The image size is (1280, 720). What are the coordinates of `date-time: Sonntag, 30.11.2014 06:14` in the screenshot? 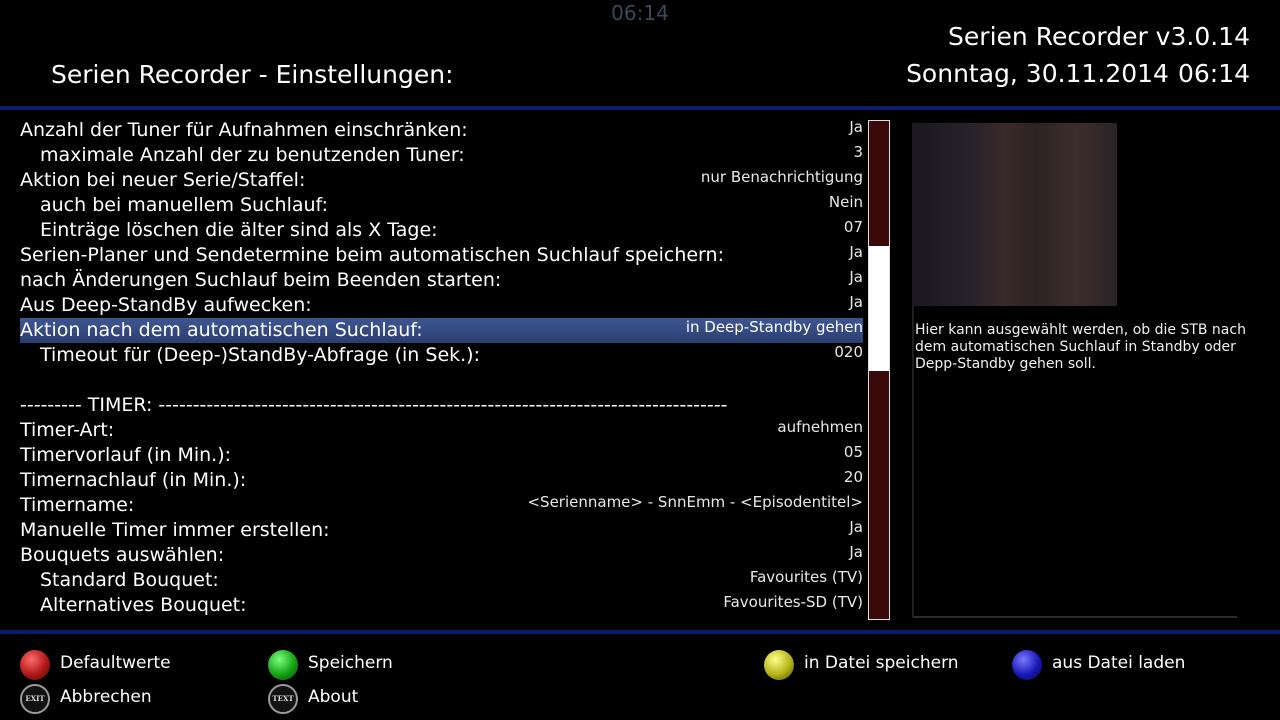 It's located at (1073, 73).